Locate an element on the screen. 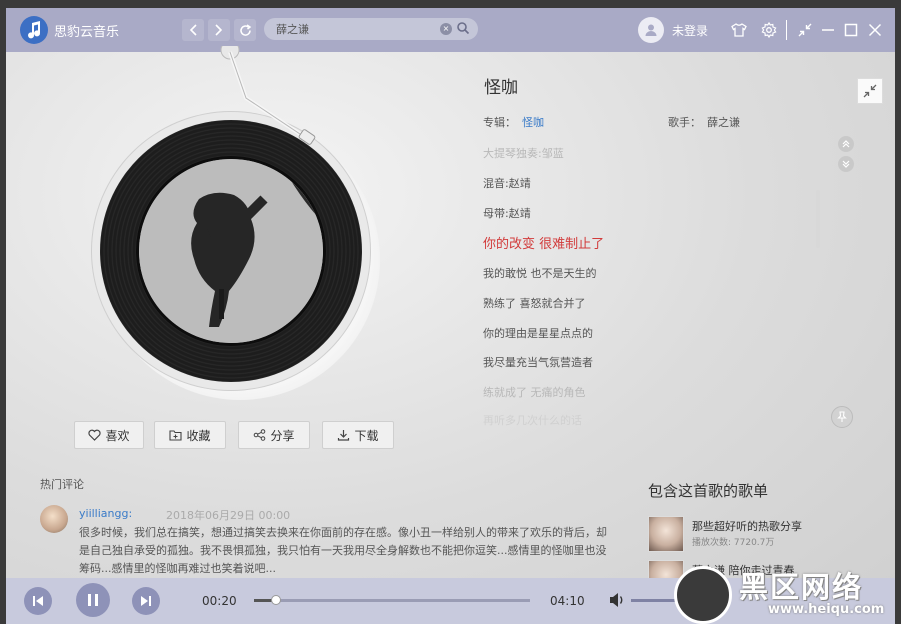  pause-button is located at coordinates (93, 600).